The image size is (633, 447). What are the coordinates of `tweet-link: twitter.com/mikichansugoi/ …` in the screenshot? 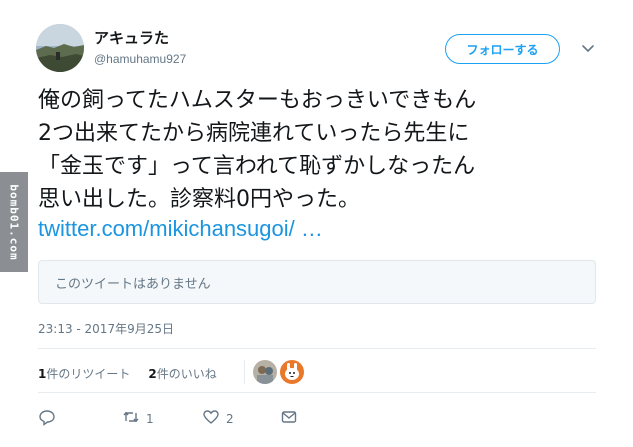 It's located at (180, 229).